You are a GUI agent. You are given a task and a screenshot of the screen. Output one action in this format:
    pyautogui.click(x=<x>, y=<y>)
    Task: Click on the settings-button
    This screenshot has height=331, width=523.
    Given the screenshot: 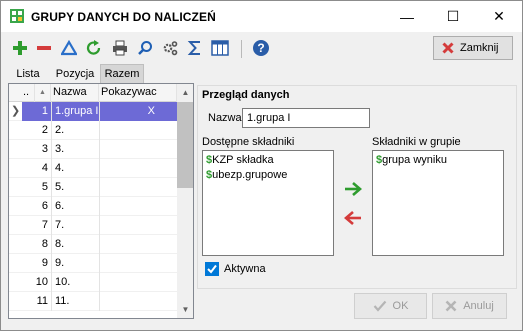 What is the action you would take?
    pyautogui.click(x=170, y=48)
    